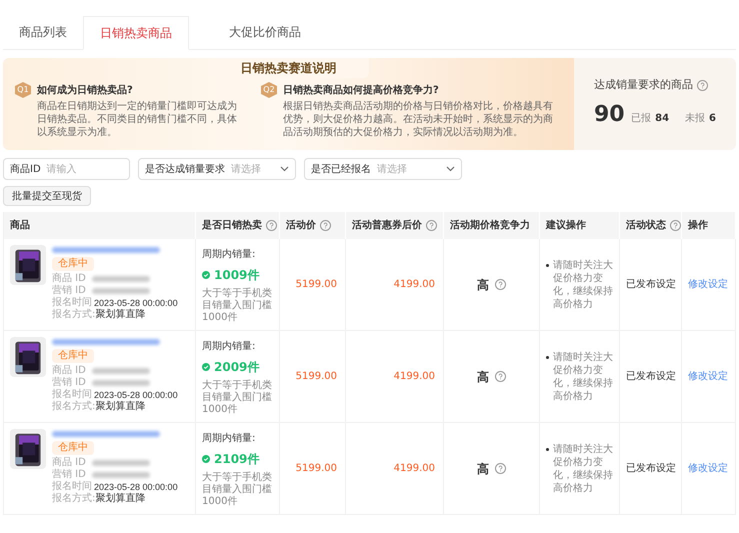 This screenshot has height=533, width=739. Describe the element at coordinates (136, 33) in the screenshot. I see `tab: 日销热卖商品` at that location.